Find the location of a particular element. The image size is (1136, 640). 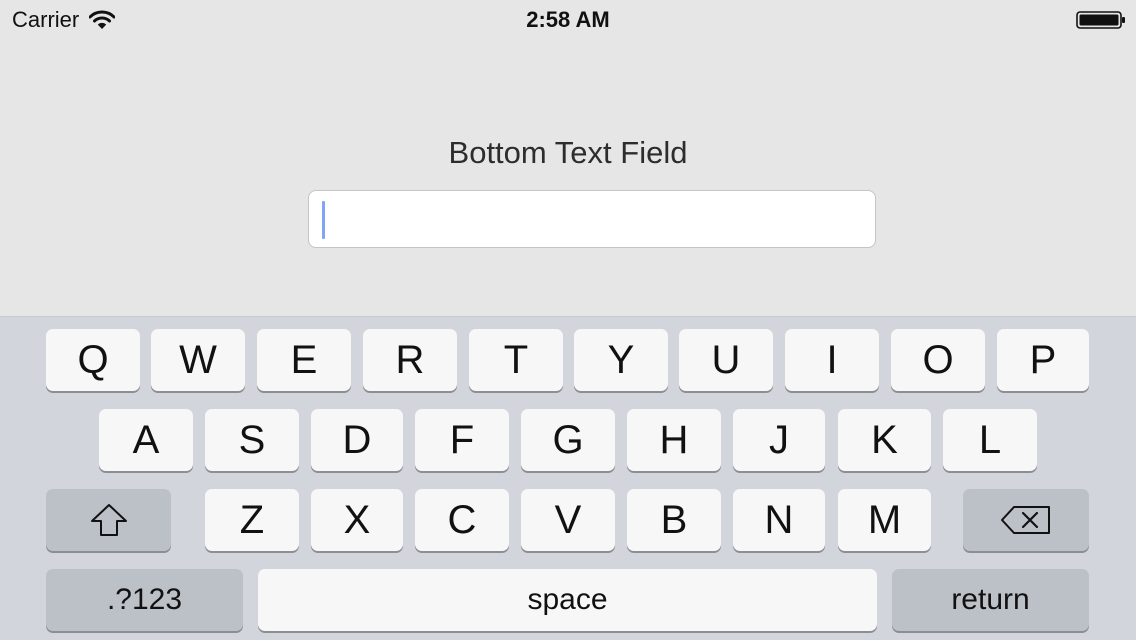

numbers-key: .?123 is located at coordinates (144, 600).